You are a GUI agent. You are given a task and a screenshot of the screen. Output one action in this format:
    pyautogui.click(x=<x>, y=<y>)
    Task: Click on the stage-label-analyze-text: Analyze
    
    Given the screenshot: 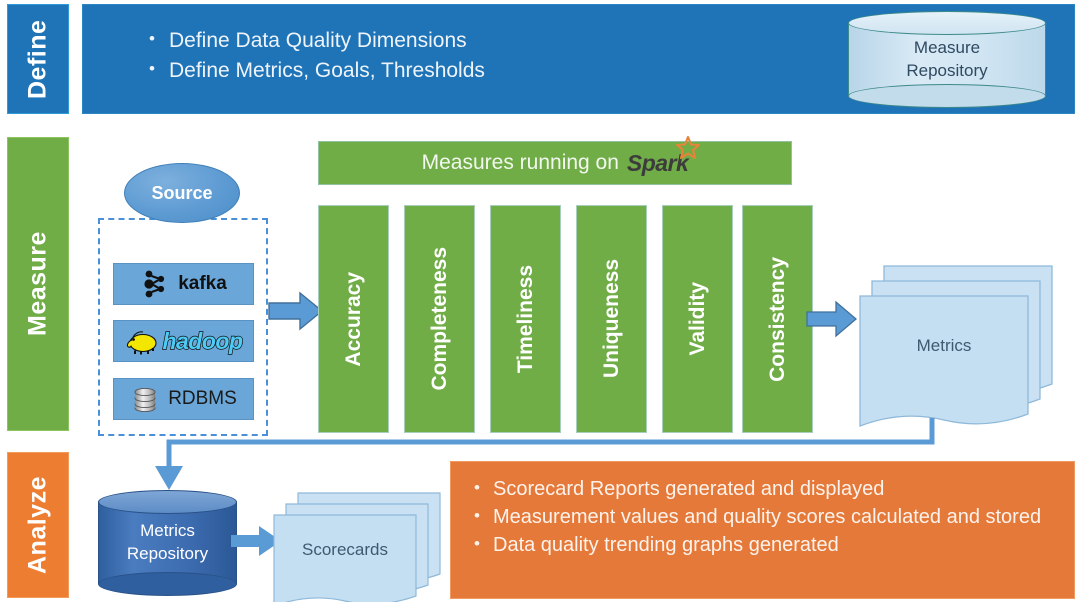 What is the action you would take?
    pyautogui.click(x=37, y=525)
    